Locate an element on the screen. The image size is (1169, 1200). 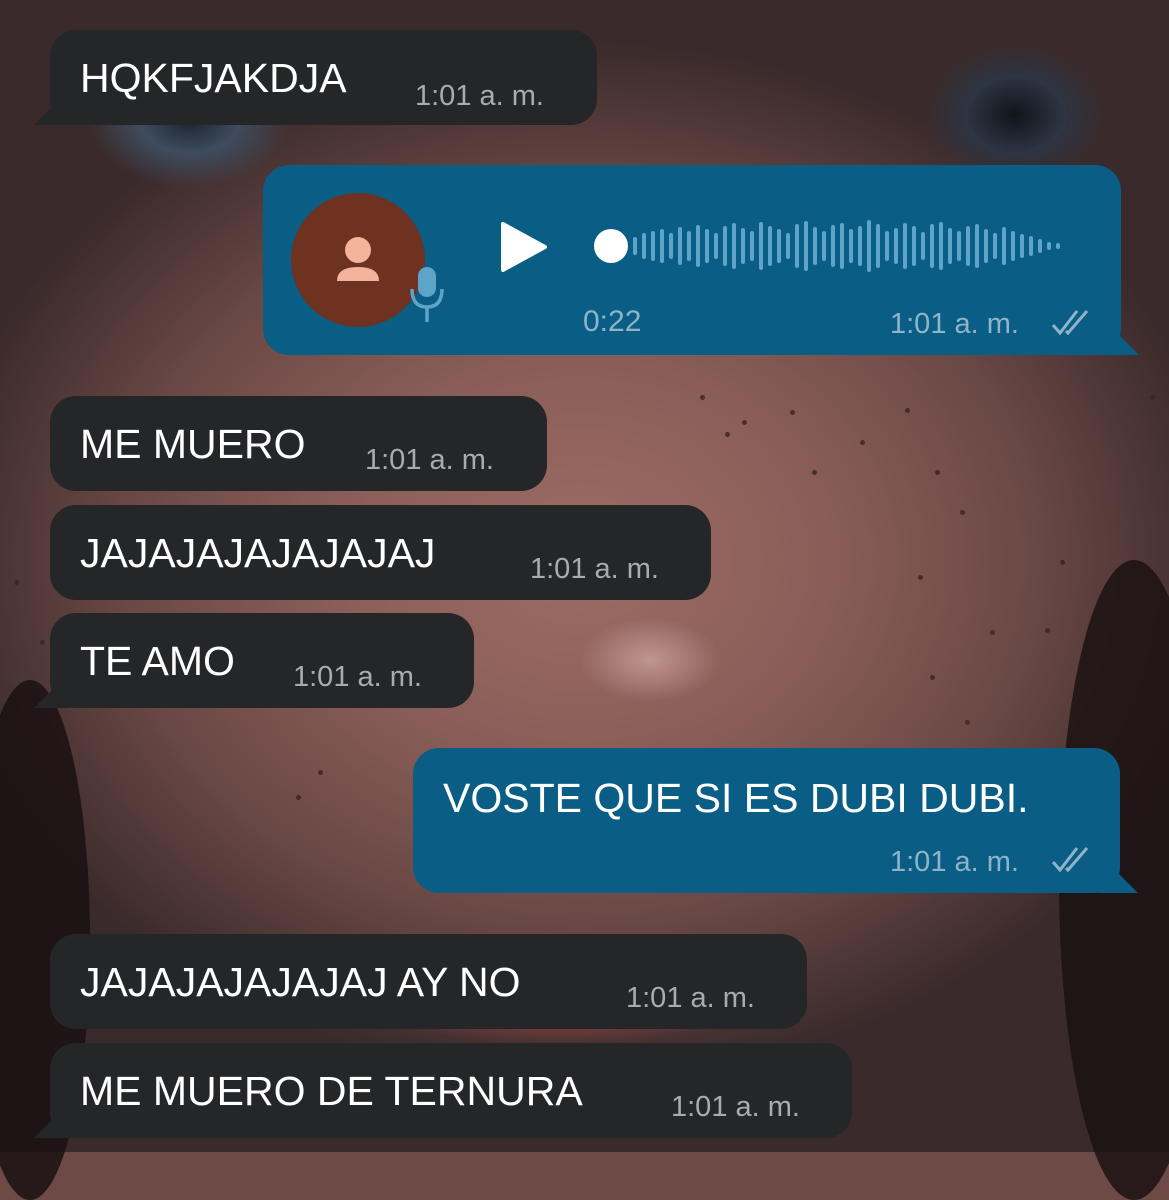
outgoing-message: VOSTE QUE SI ES DUBI DUBI. 1:01 a. m. is located at coordinates (775, 820).